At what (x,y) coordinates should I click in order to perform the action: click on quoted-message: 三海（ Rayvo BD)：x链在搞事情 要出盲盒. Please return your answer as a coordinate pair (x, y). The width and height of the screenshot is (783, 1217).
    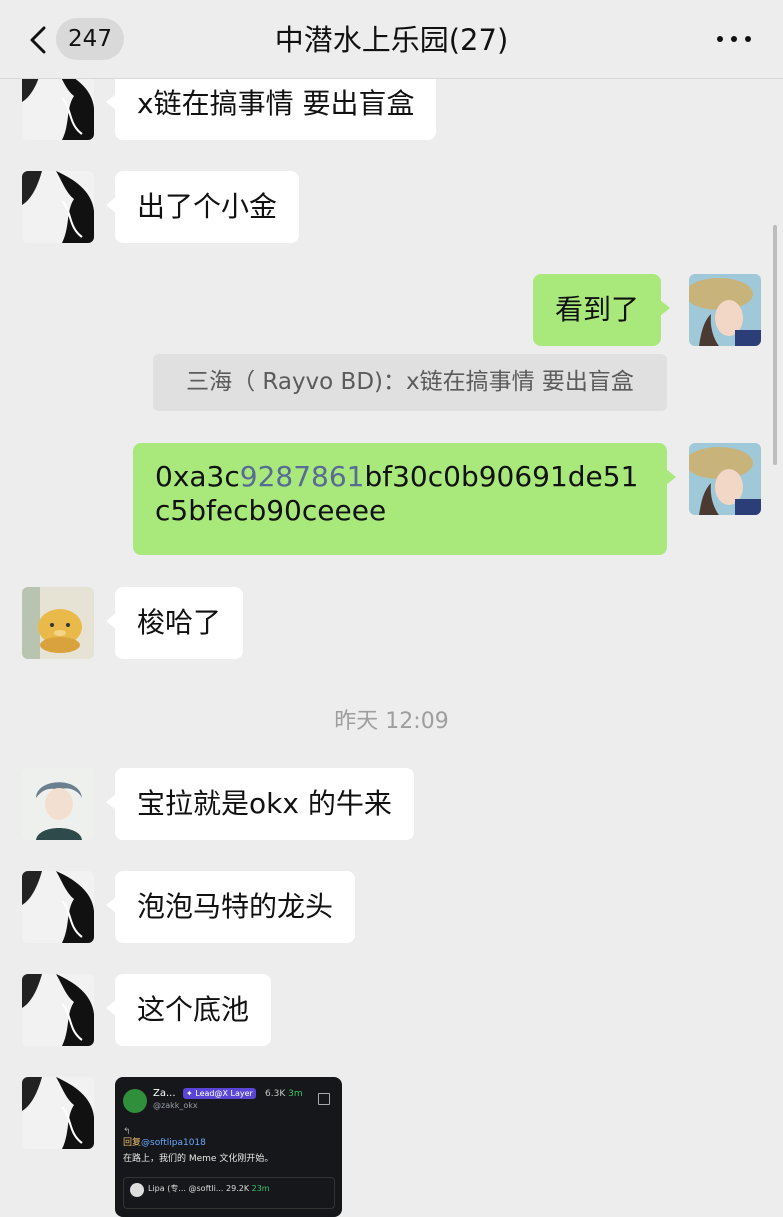
    Looking at the image, I should click on (410, 382).